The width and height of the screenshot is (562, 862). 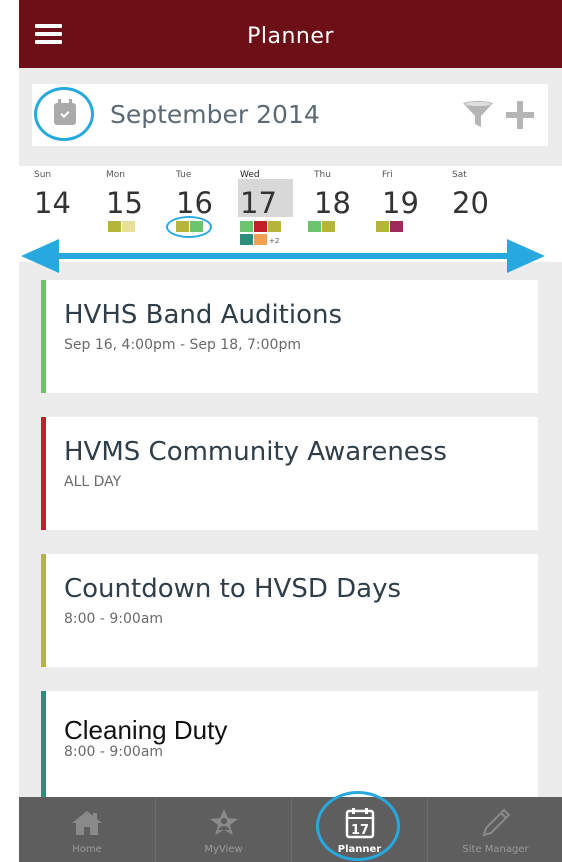 I want to click on calendar-icon-number: 17, so click(x=359, y=830).